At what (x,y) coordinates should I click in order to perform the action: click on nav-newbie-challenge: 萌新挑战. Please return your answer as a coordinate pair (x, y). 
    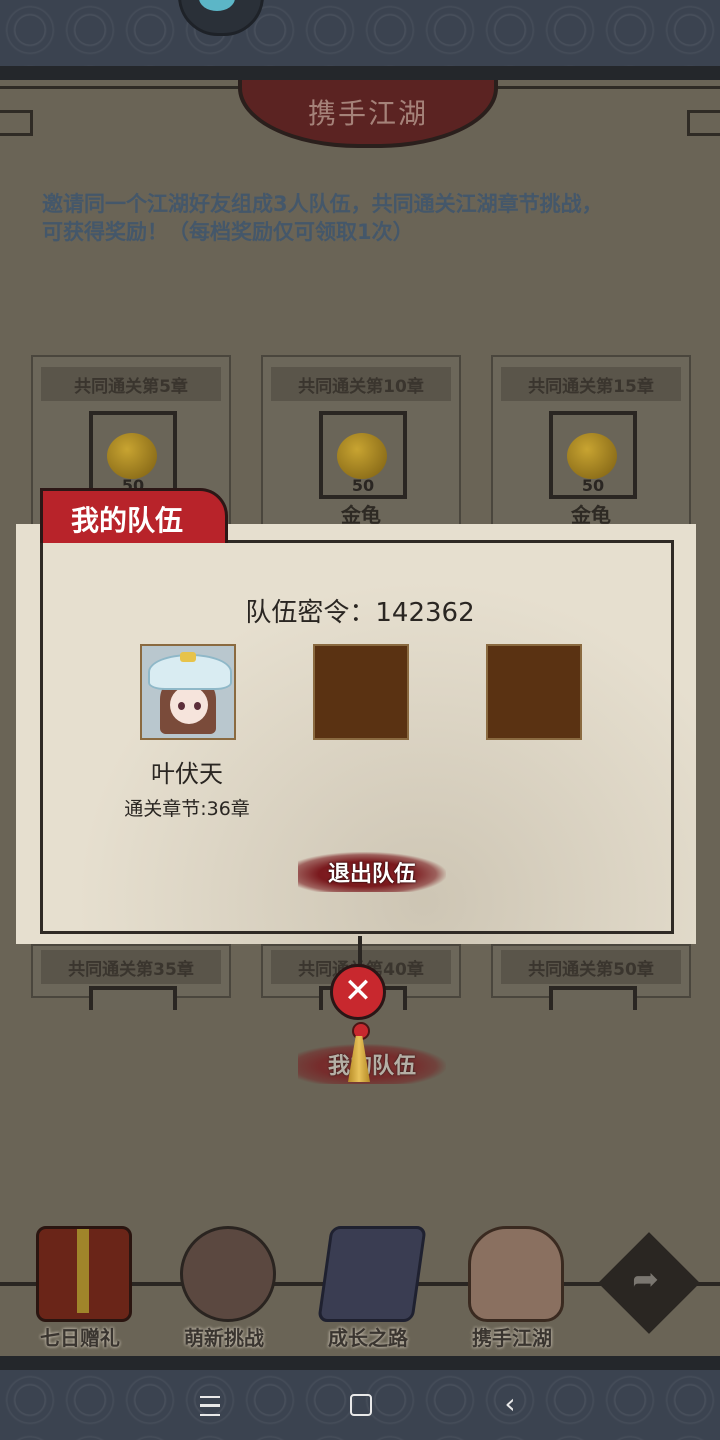
    Looking at the image, I should click on (224, 1288).